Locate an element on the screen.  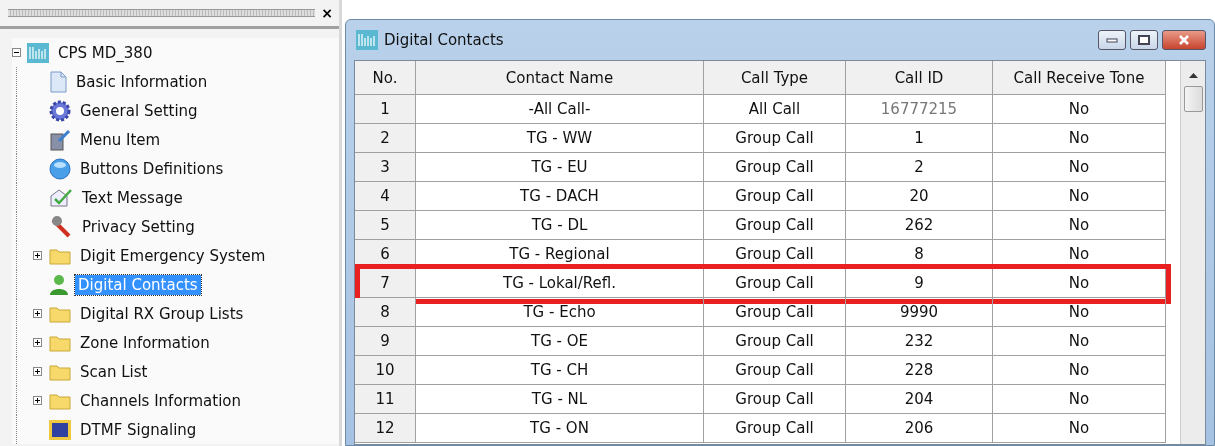
maximize-button is located at coordinates (1144, 40).